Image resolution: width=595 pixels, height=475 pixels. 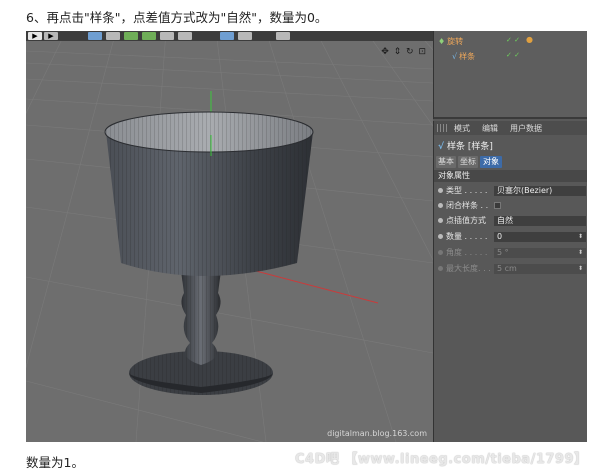 I want to click on field-max-length: 最大长度. . . 5 cm ⬍, so click(x=510, y=269).